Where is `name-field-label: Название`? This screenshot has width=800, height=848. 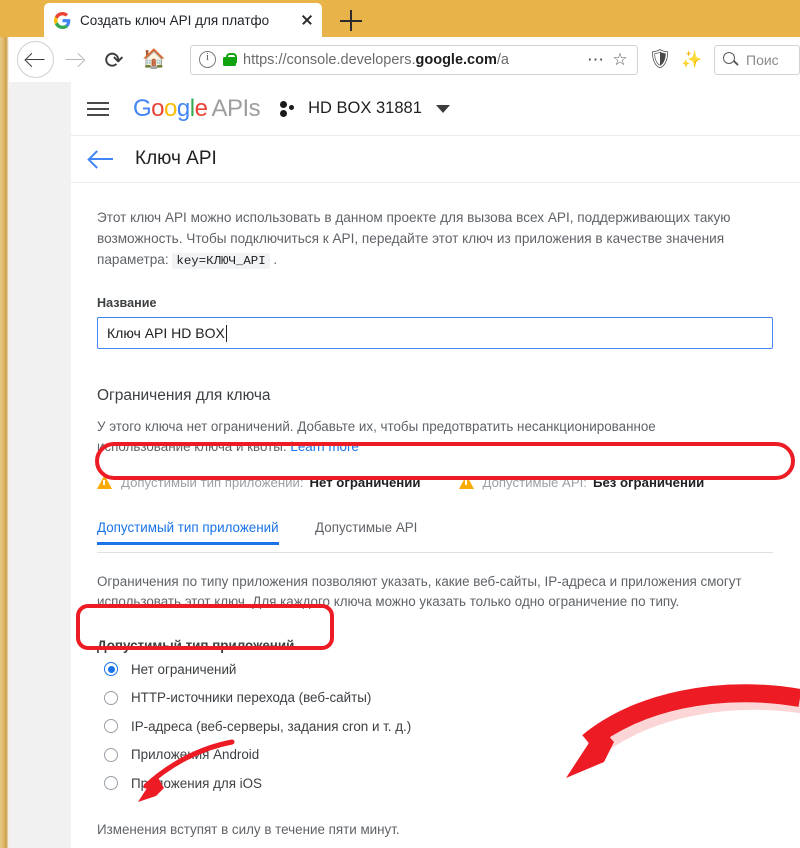 name-field-label: Название is located at coordinates (127, 303).